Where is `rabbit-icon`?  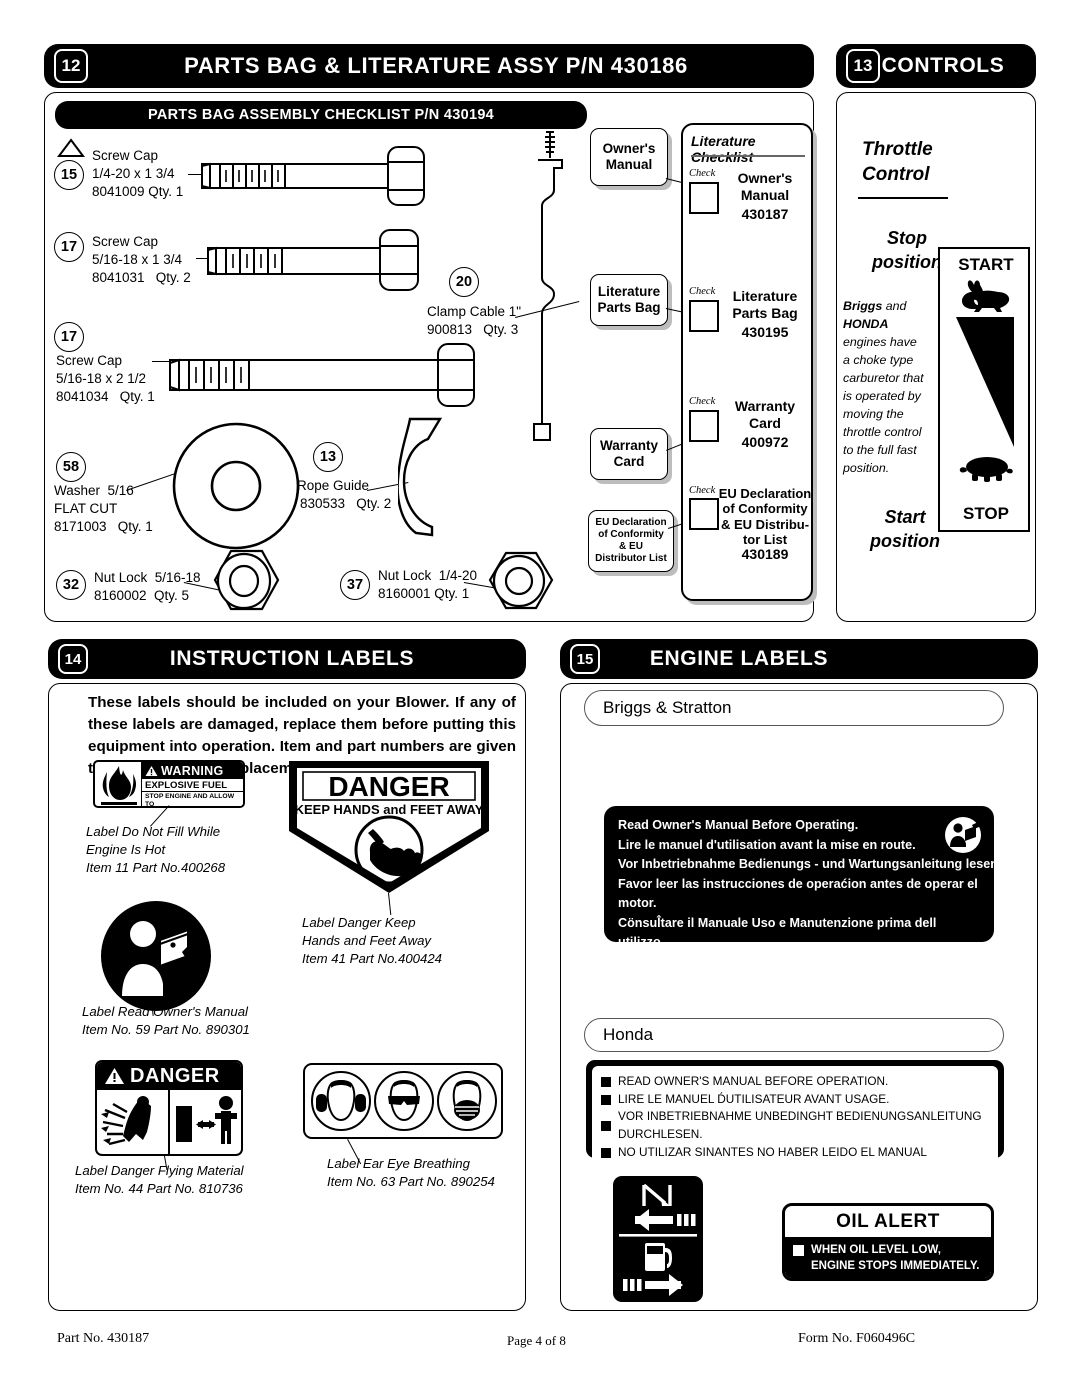 rabbit-icon is located at coordinates (986, 296).